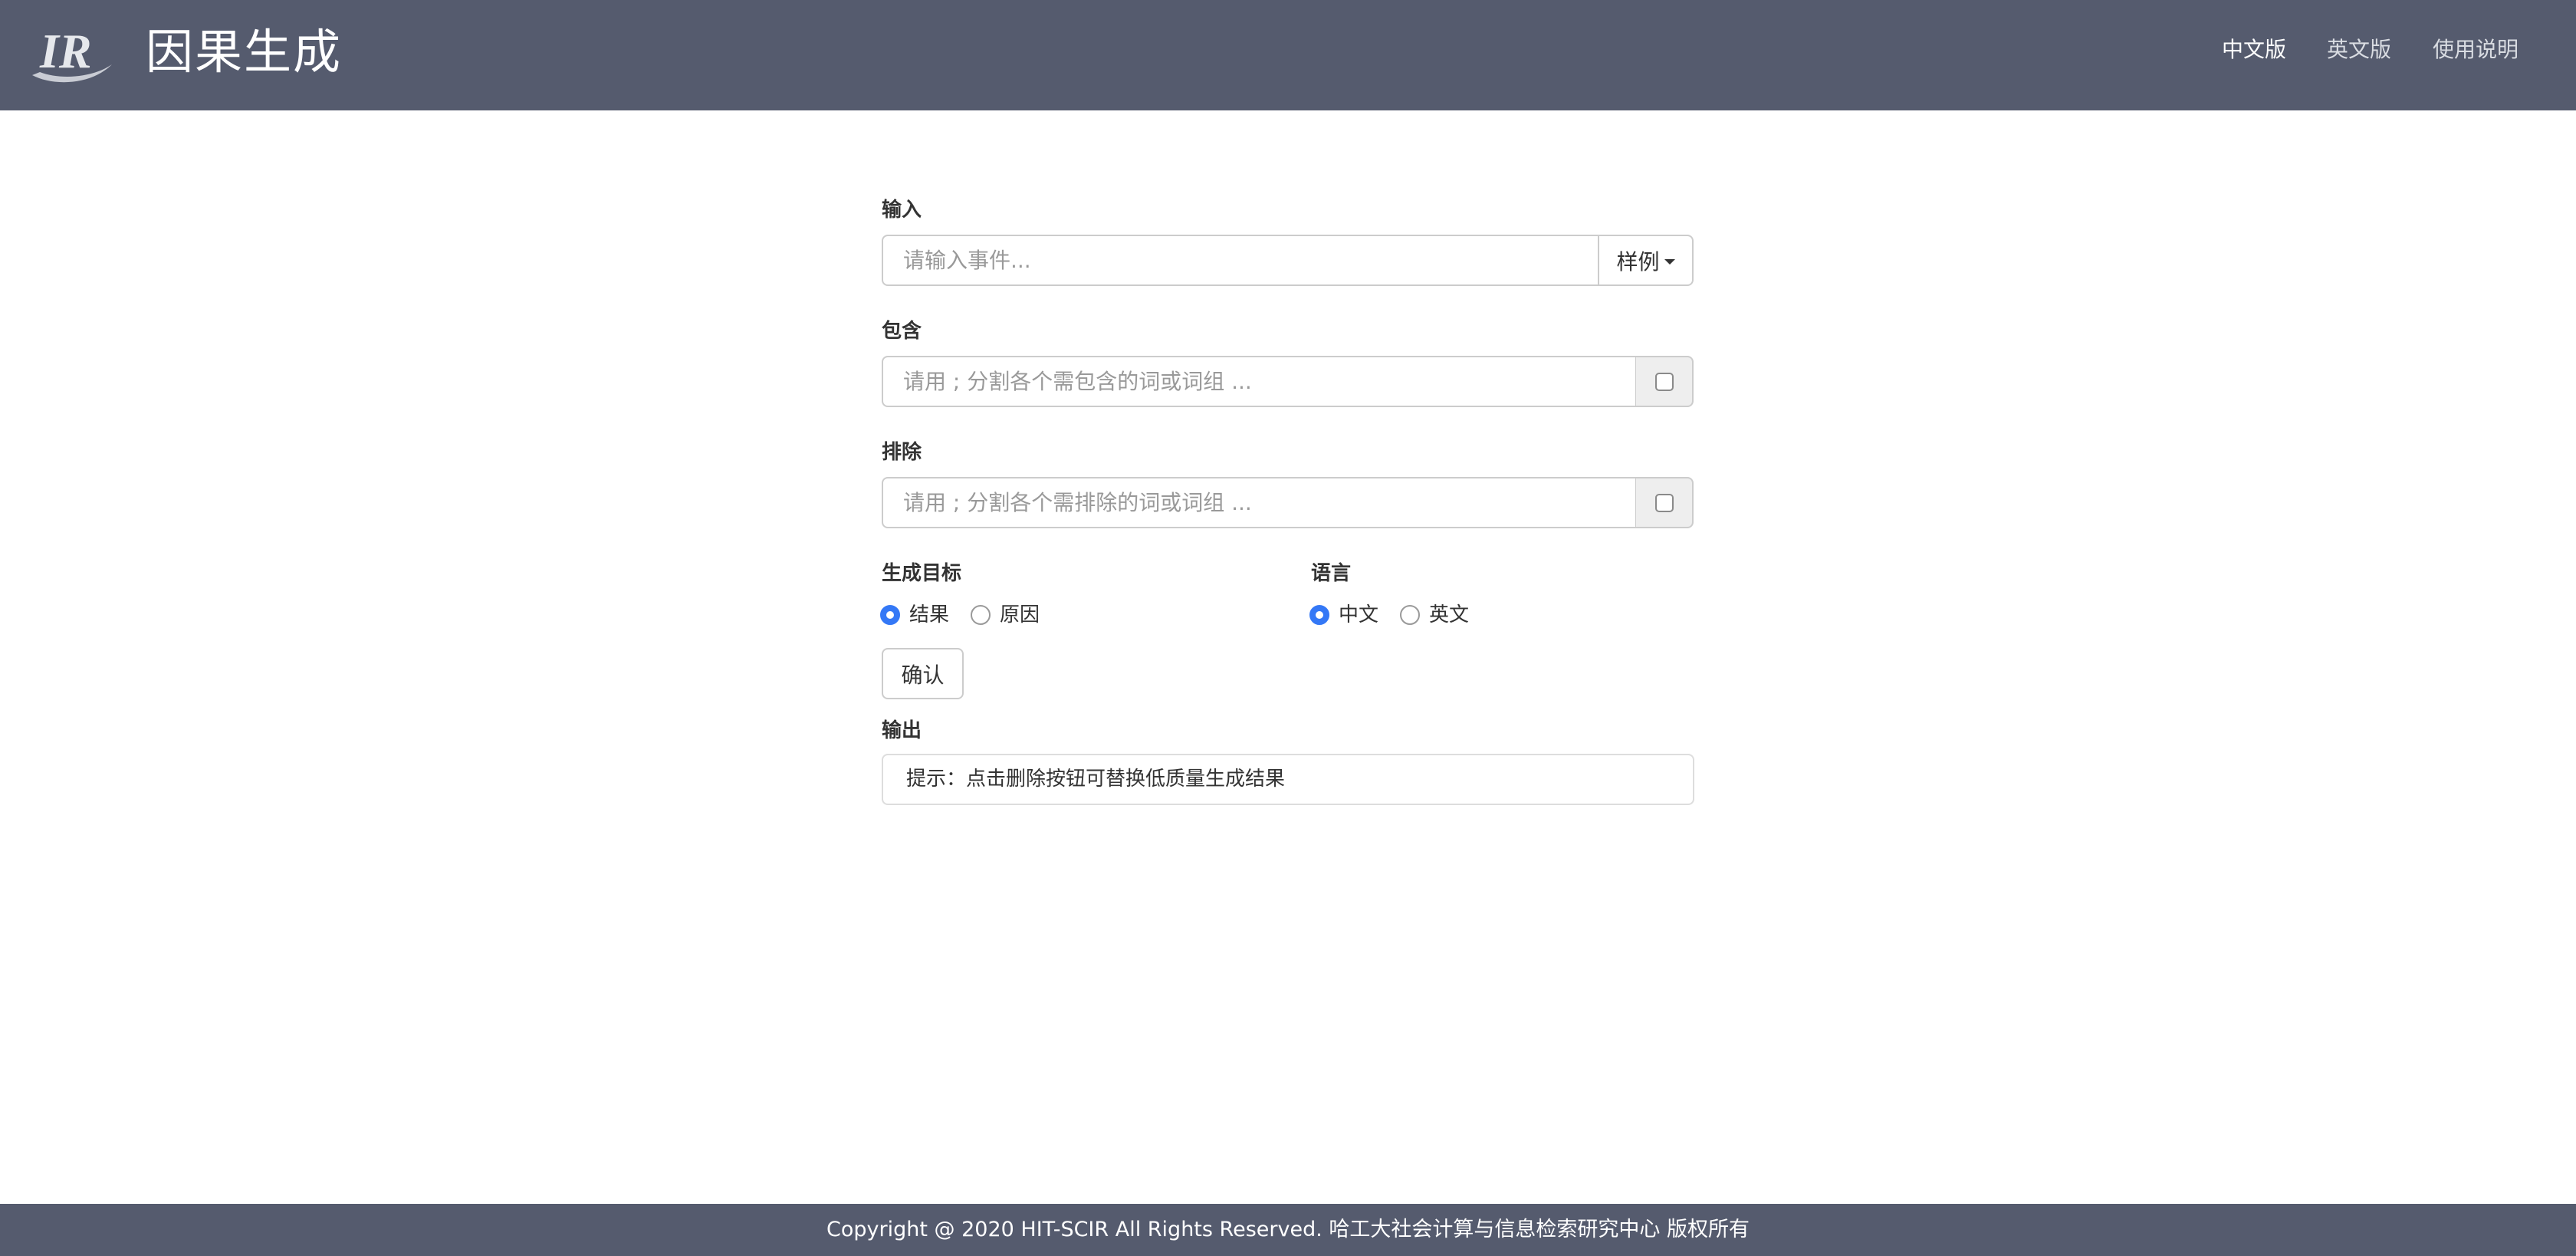  Describe the element at coordinates (1288, 780) in the screenshot. I see `output-panel: 提示：点击删除按钮可替换低质量生成结果` at that location.